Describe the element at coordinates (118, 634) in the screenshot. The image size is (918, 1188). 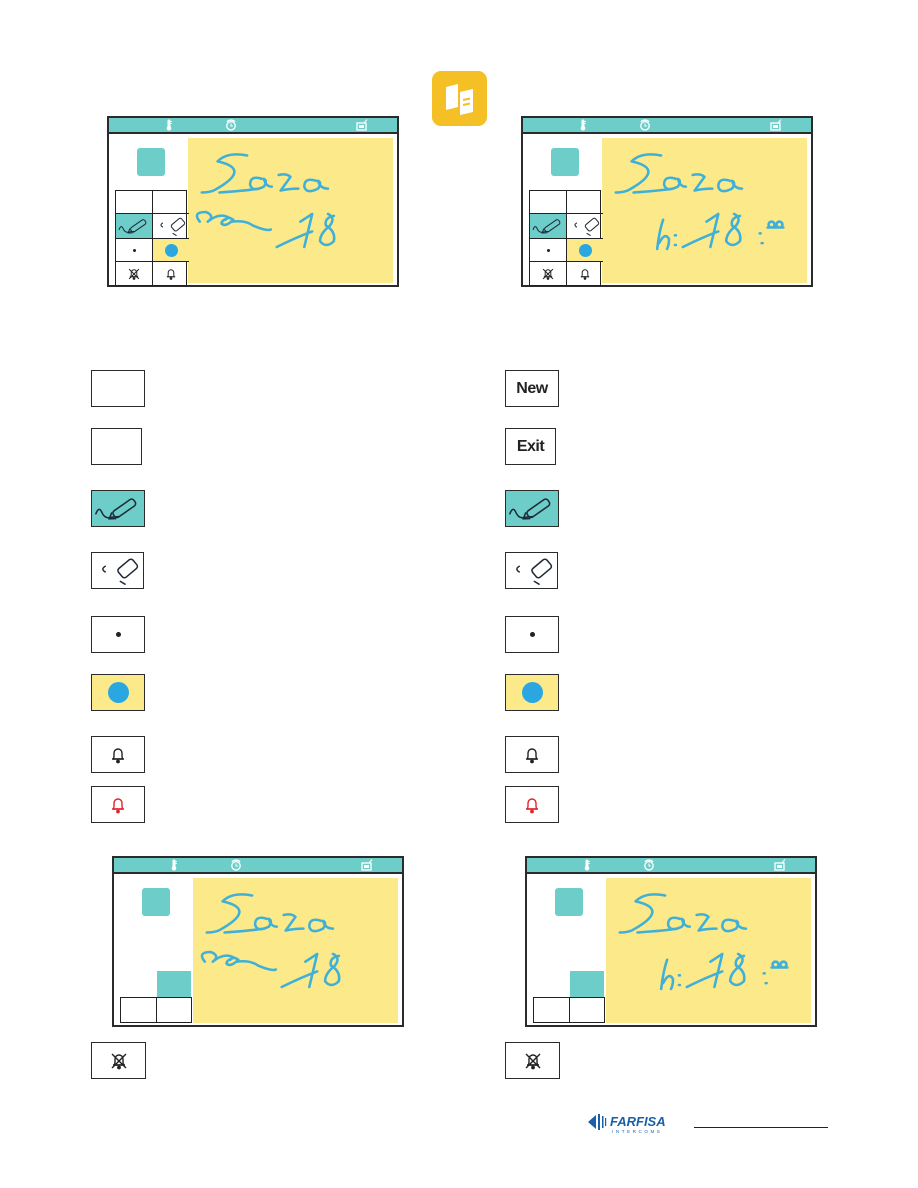
I see `key-small-dot` at that location.